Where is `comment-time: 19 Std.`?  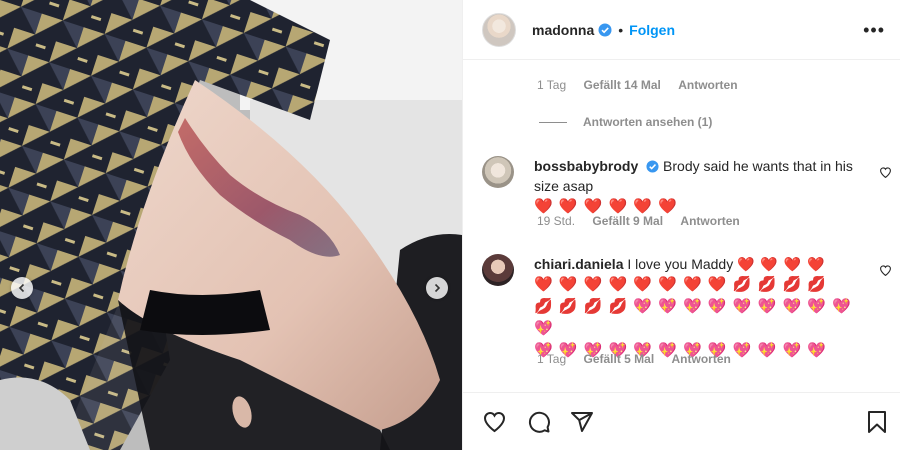
comment-time: 19 Std. is located at coordinates (556, 221).